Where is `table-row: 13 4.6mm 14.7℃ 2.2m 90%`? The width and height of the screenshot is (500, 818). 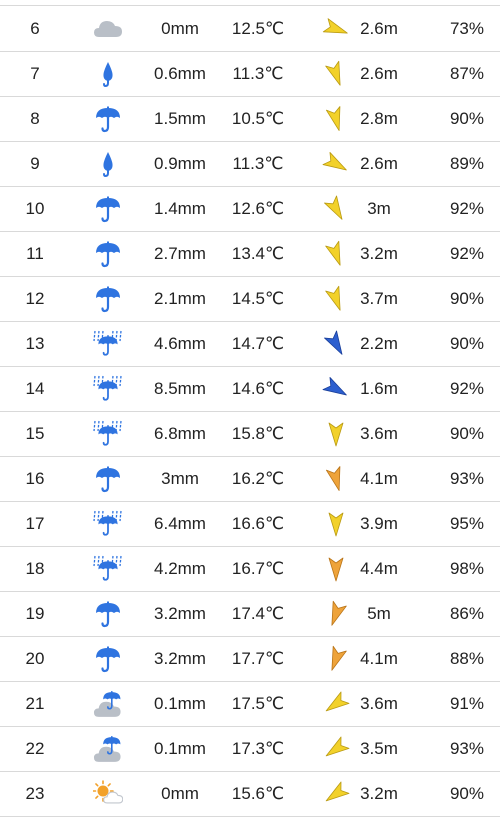 table-row: 13 4.6mm 14.7℃ 2.2m 90% is located at coordinates (250, 344).